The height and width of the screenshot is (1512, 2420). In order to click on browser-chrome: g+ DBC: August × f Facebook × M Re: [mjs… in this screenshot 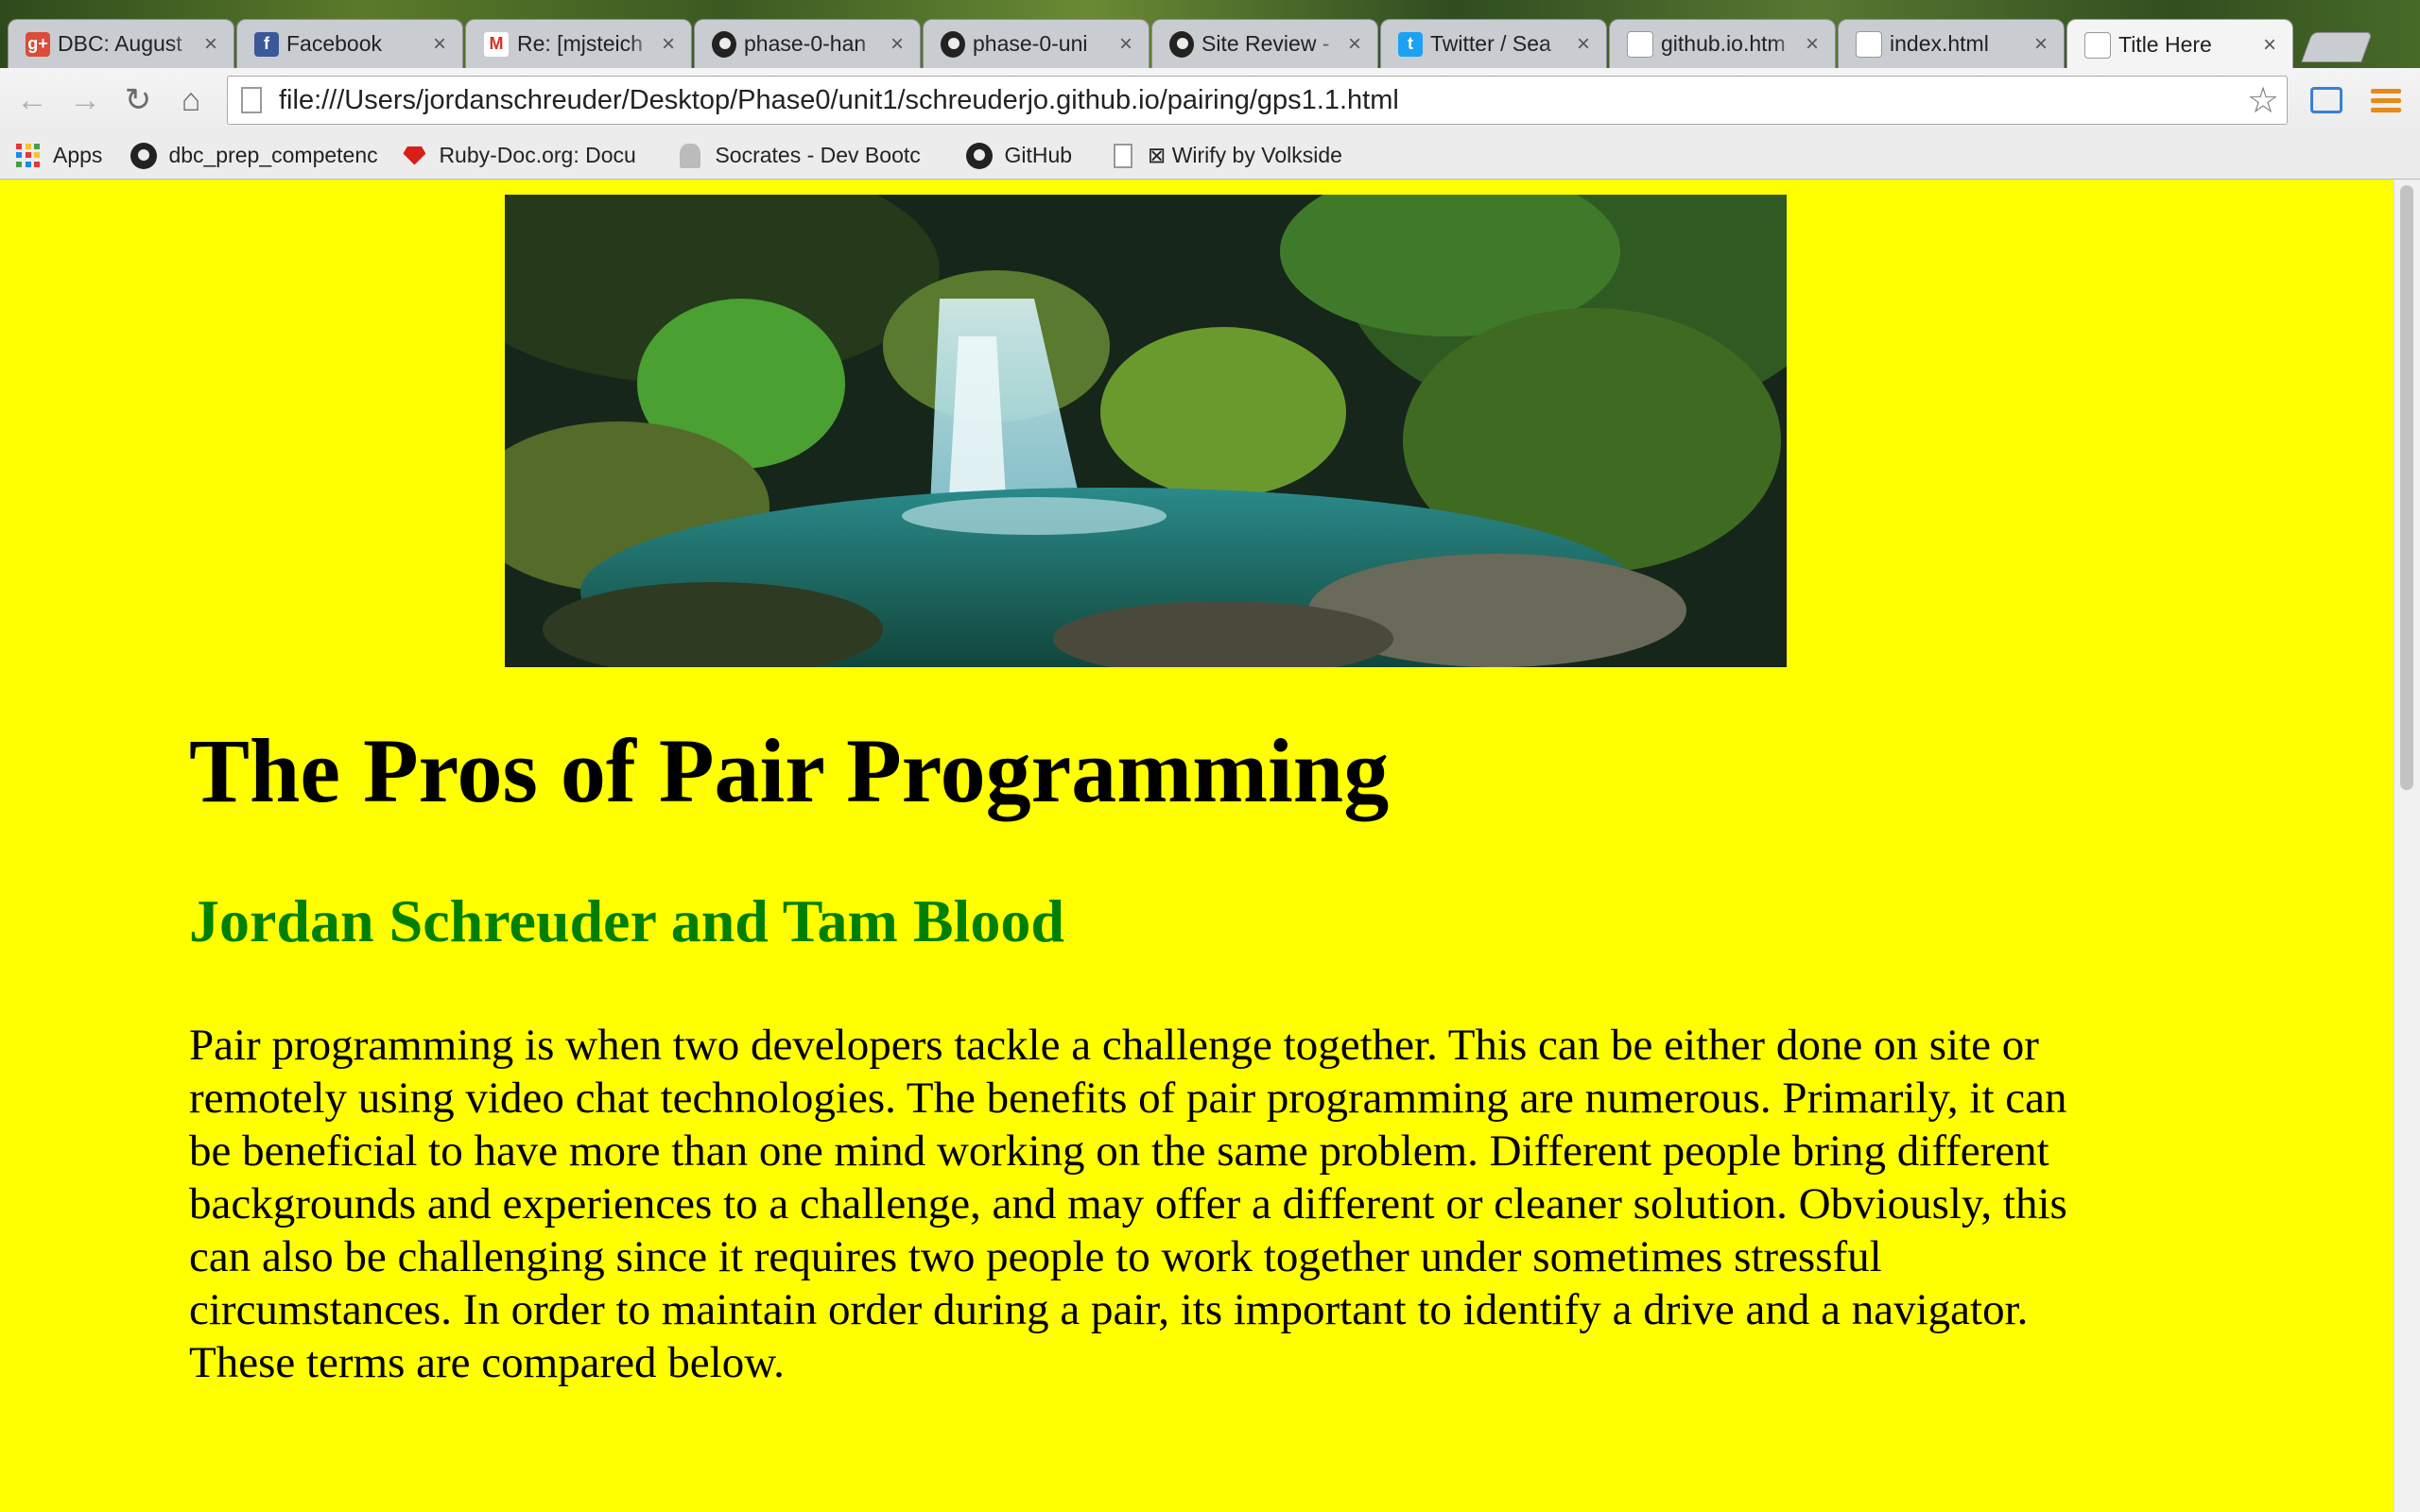, I will do `click(1210, 90)`.